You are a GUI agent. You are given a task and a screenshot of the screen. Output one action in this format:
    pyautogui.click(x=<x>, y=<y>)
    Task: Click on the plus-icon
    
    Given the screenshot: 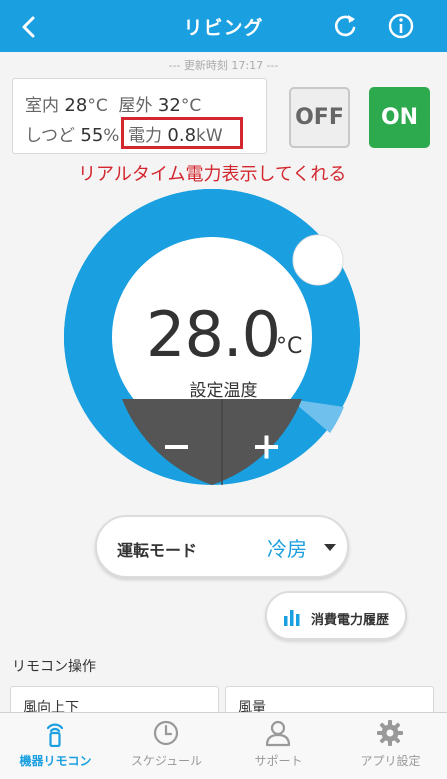 What is the action you would take?
    pyautogui.click(x=266, y=447)
    